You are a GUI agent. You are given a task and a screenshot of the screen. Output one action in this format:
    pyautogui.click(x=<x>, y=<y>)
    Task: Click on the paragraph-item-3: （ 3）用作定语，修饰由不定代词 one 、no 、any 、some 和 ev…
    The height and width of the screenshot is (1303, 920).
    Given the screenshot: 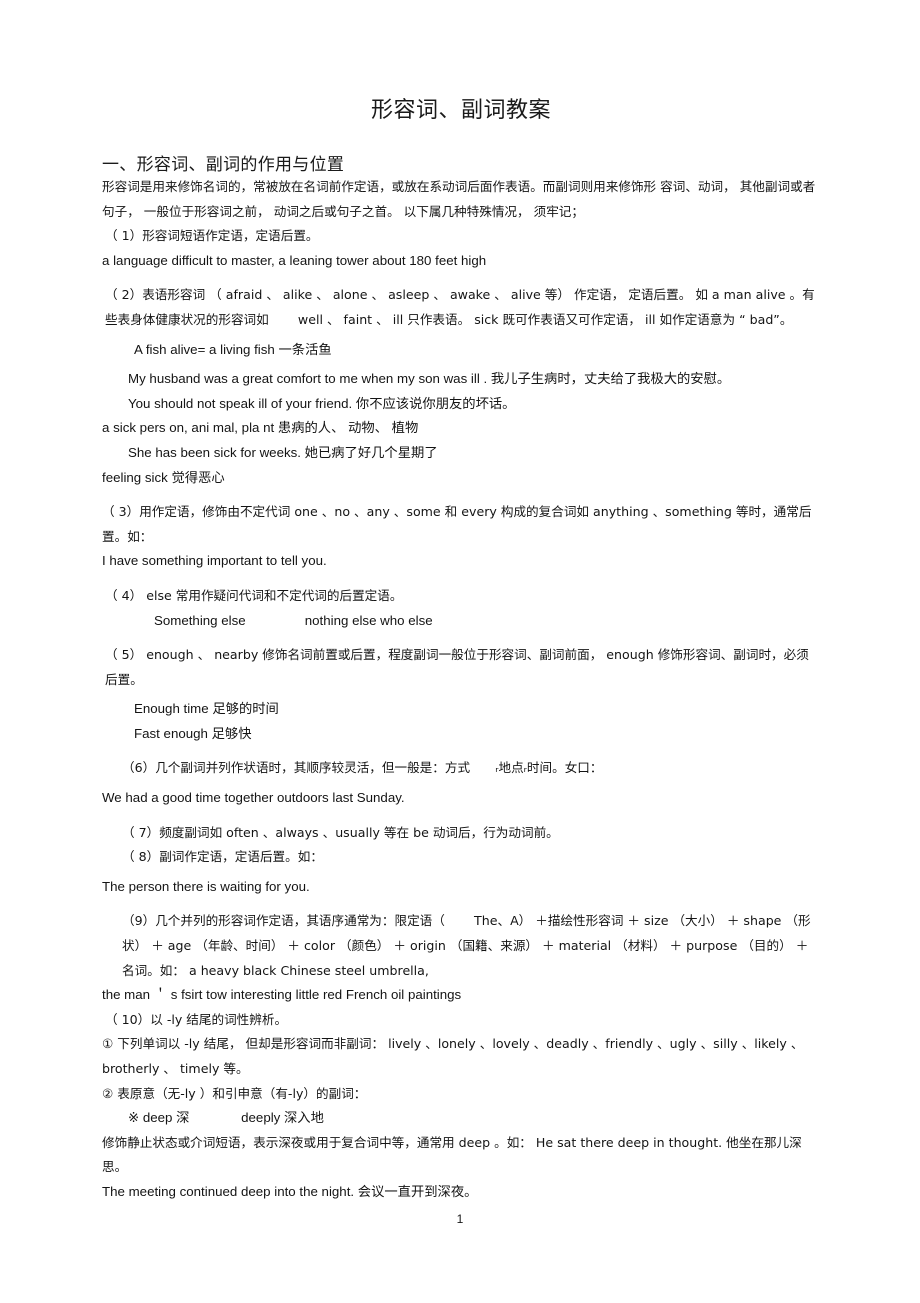 What is the action you would take?
    pyautogui.click(x=457, y=524)
    